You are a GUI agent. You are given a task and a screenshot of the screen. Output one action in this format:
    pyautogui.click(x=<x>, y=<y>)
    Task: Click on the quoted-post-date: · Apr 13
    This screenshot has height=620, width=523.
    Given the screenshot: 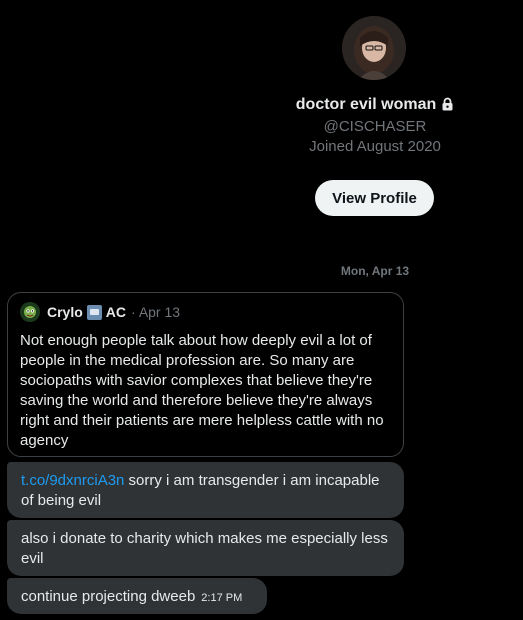 What is the action you would take?
    pyautogui.click(x=156, y=312)
    